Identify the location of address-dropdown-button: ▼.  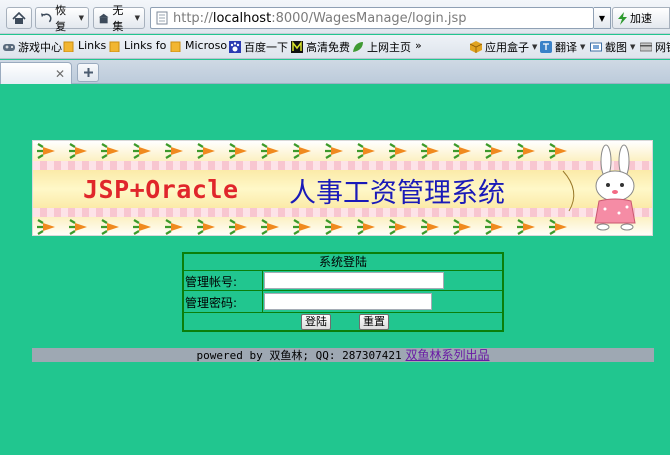
(602, 18).